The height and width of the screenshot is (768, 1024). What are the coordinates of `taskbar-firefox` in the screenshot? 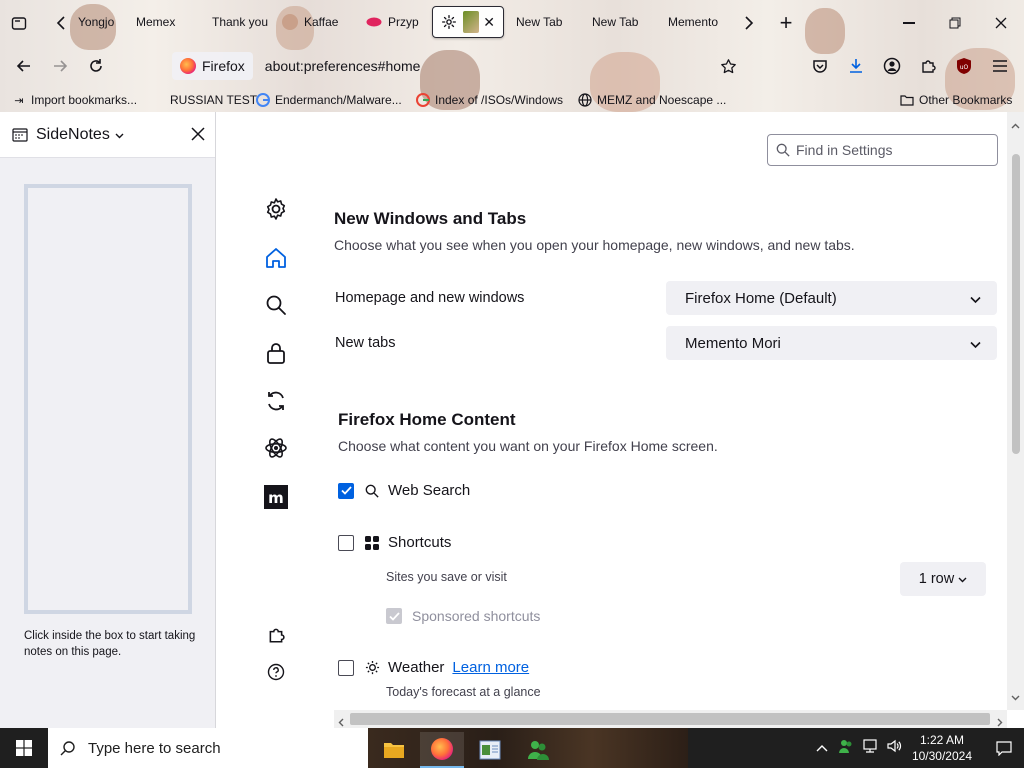 It's located at (442, 750).